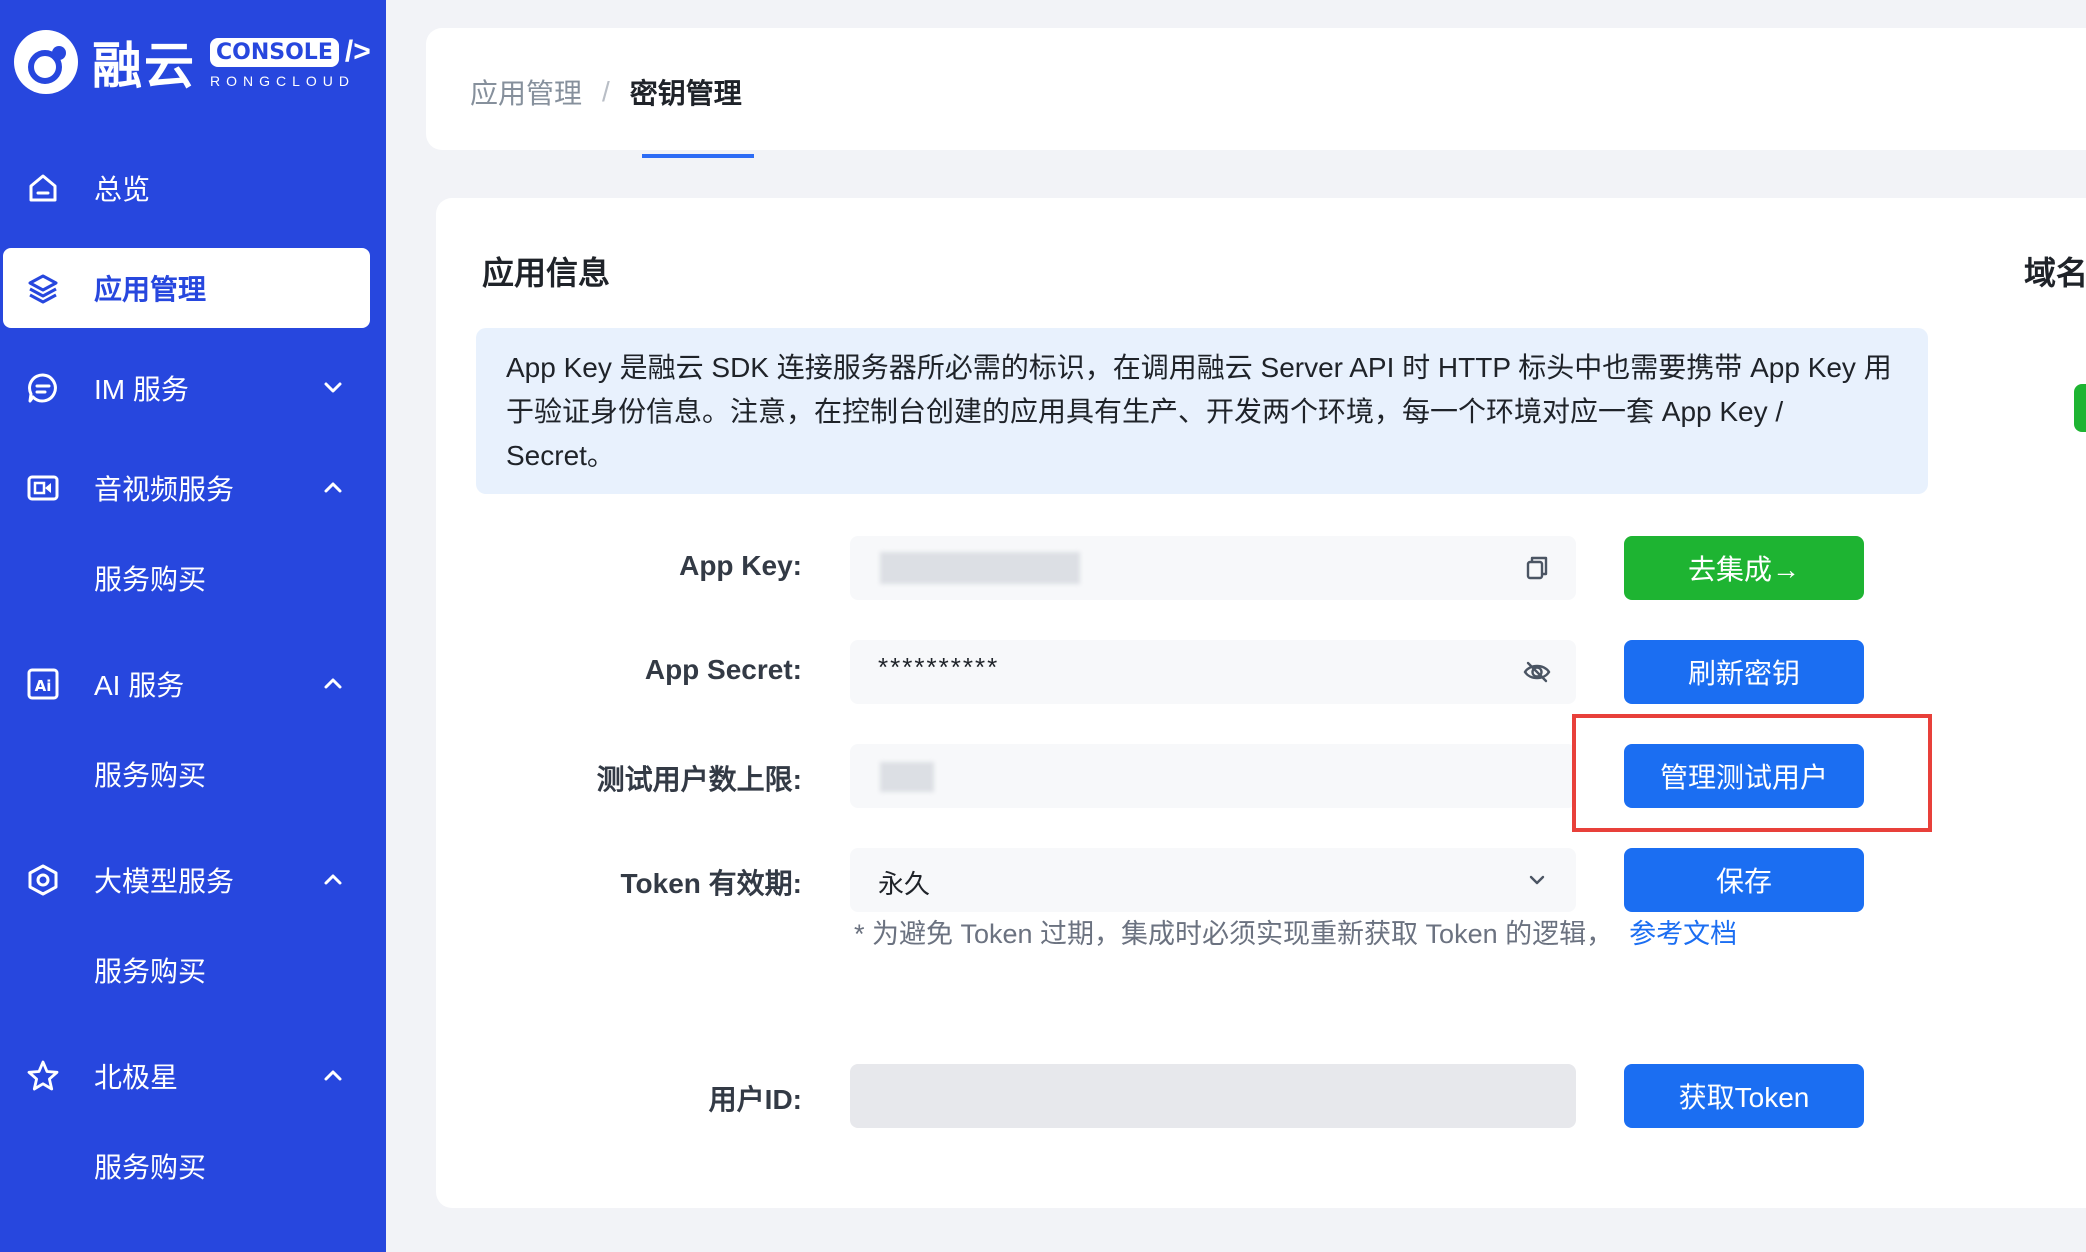 The height and width of the screenshot is (1252, 2086). Describe the element at coordinates (46, 62) in the screenshot. I see `rongcloud-logo-icon` at that location.